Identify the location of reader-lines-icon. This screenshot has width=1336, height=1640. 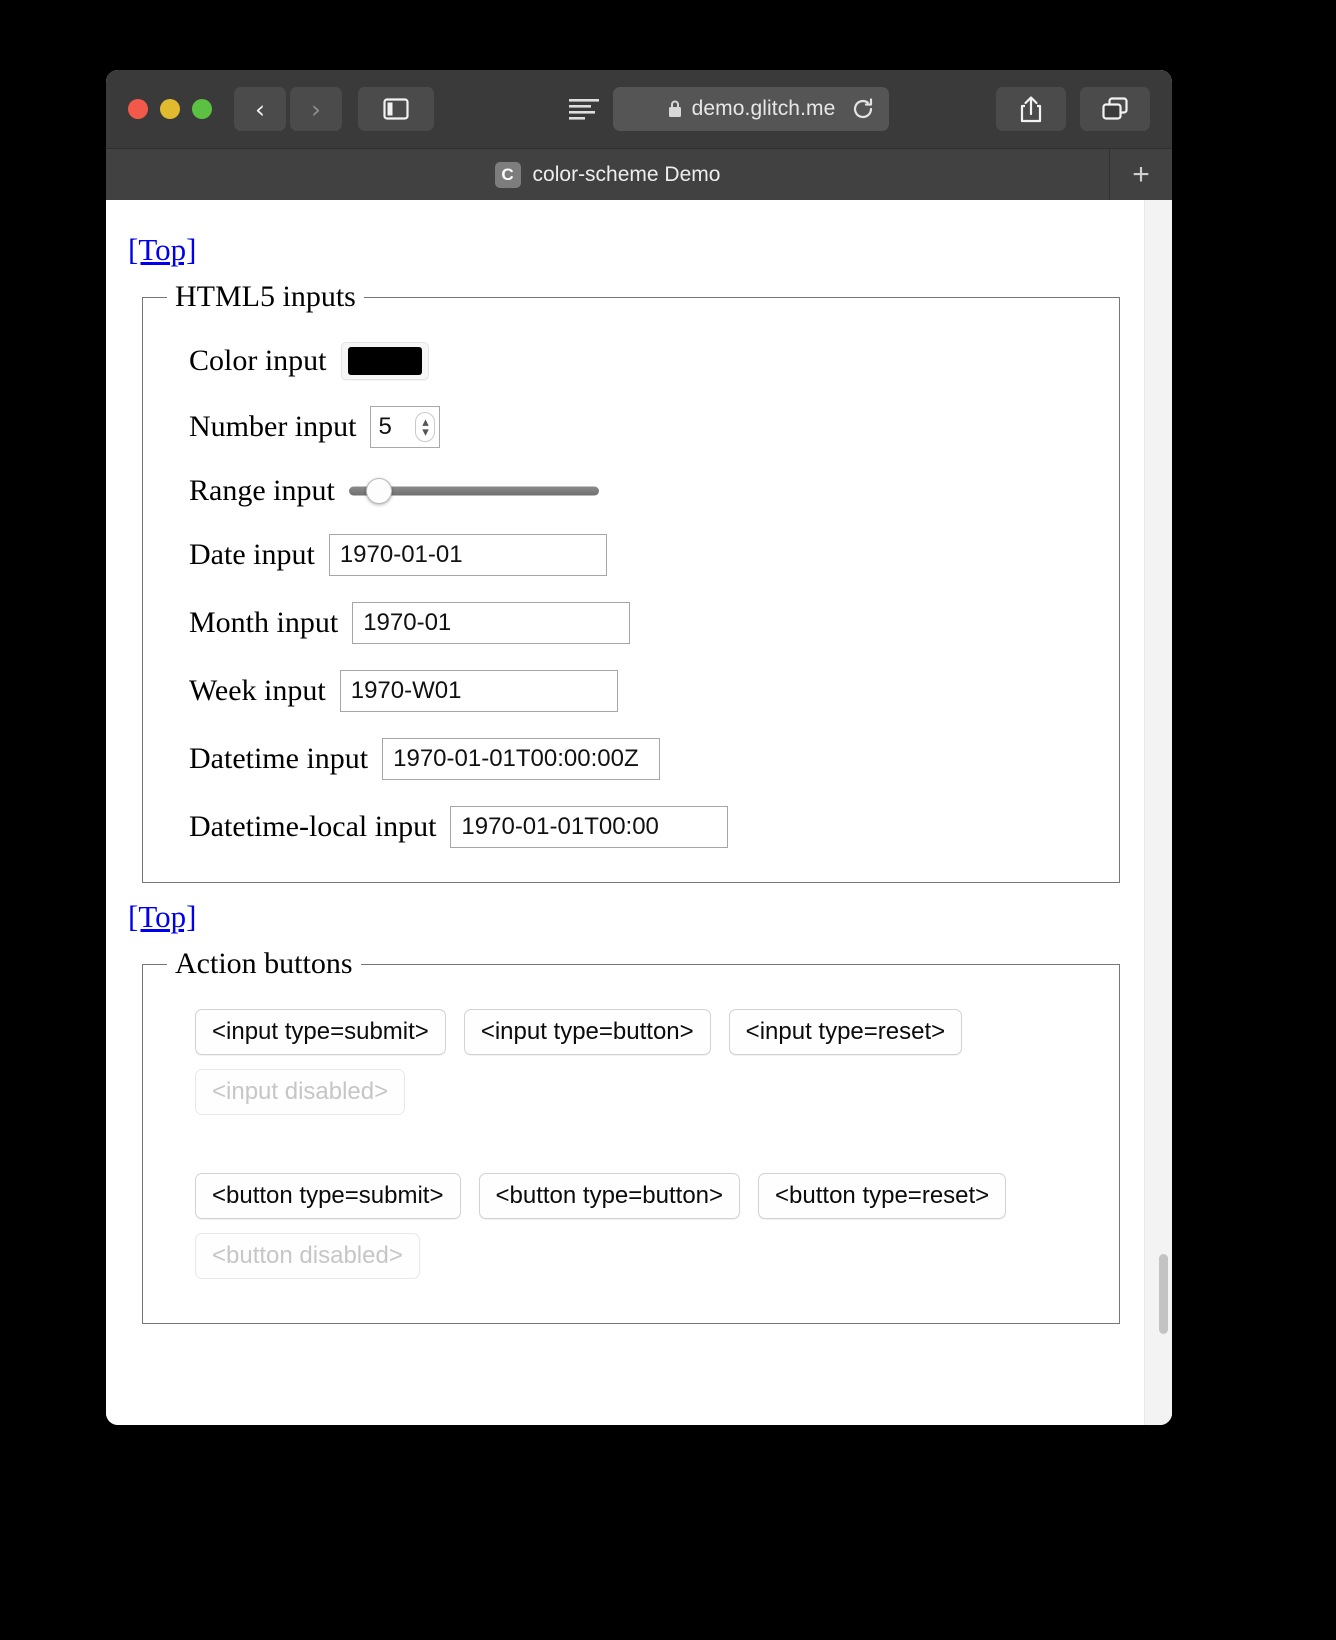
(584, 109).